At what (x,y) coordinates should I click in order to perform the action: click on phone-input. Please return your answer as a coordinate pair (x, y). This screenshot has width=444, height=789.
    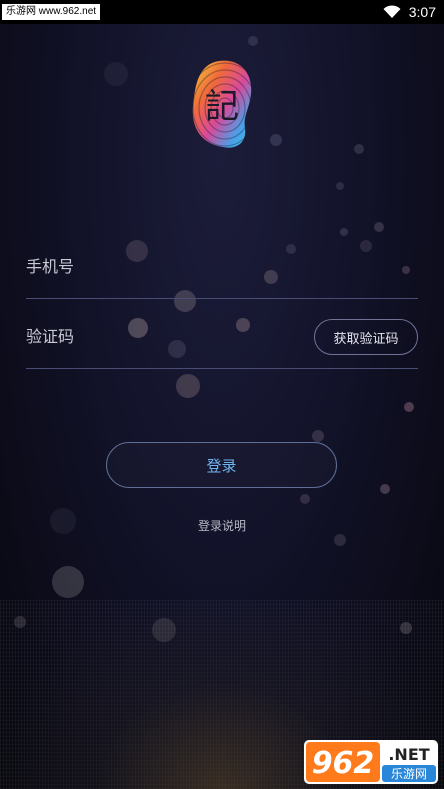
    Looking at the image, I should click on (166, 266).